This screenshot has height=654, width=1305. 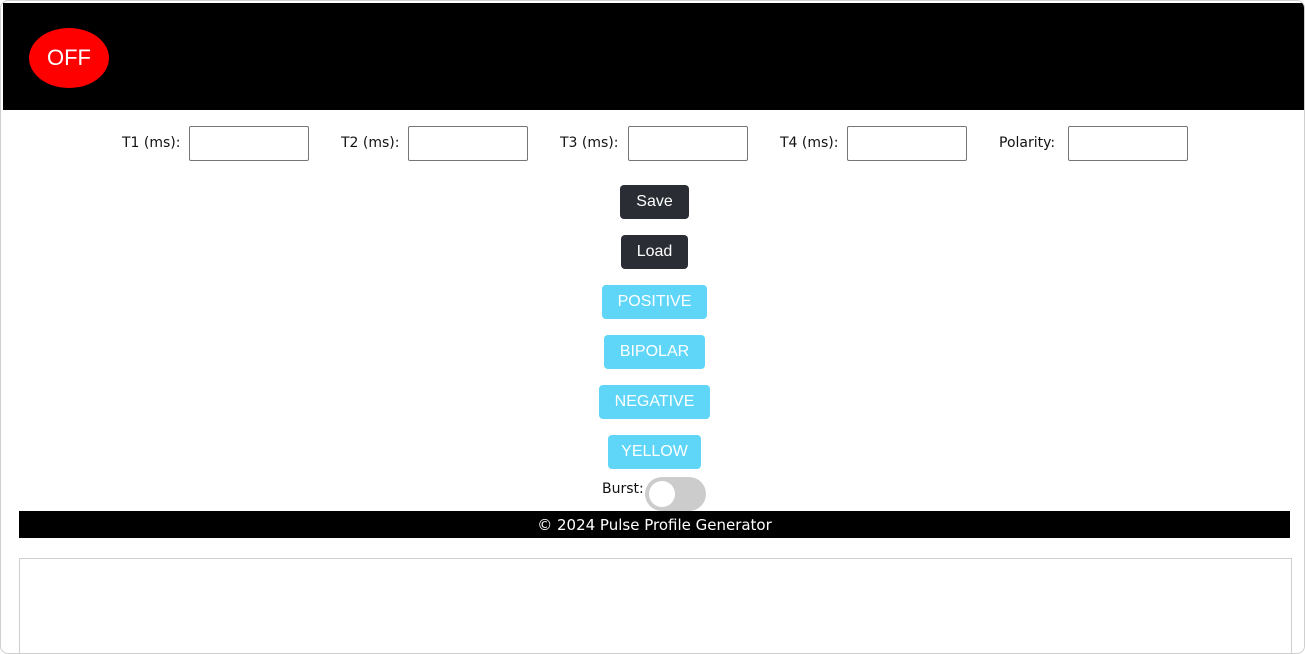 What do you see at coordinates (654, 352) in the screenshot?
I see `bipolar-button: BIPOLAR` at bounding box center [654, 352].